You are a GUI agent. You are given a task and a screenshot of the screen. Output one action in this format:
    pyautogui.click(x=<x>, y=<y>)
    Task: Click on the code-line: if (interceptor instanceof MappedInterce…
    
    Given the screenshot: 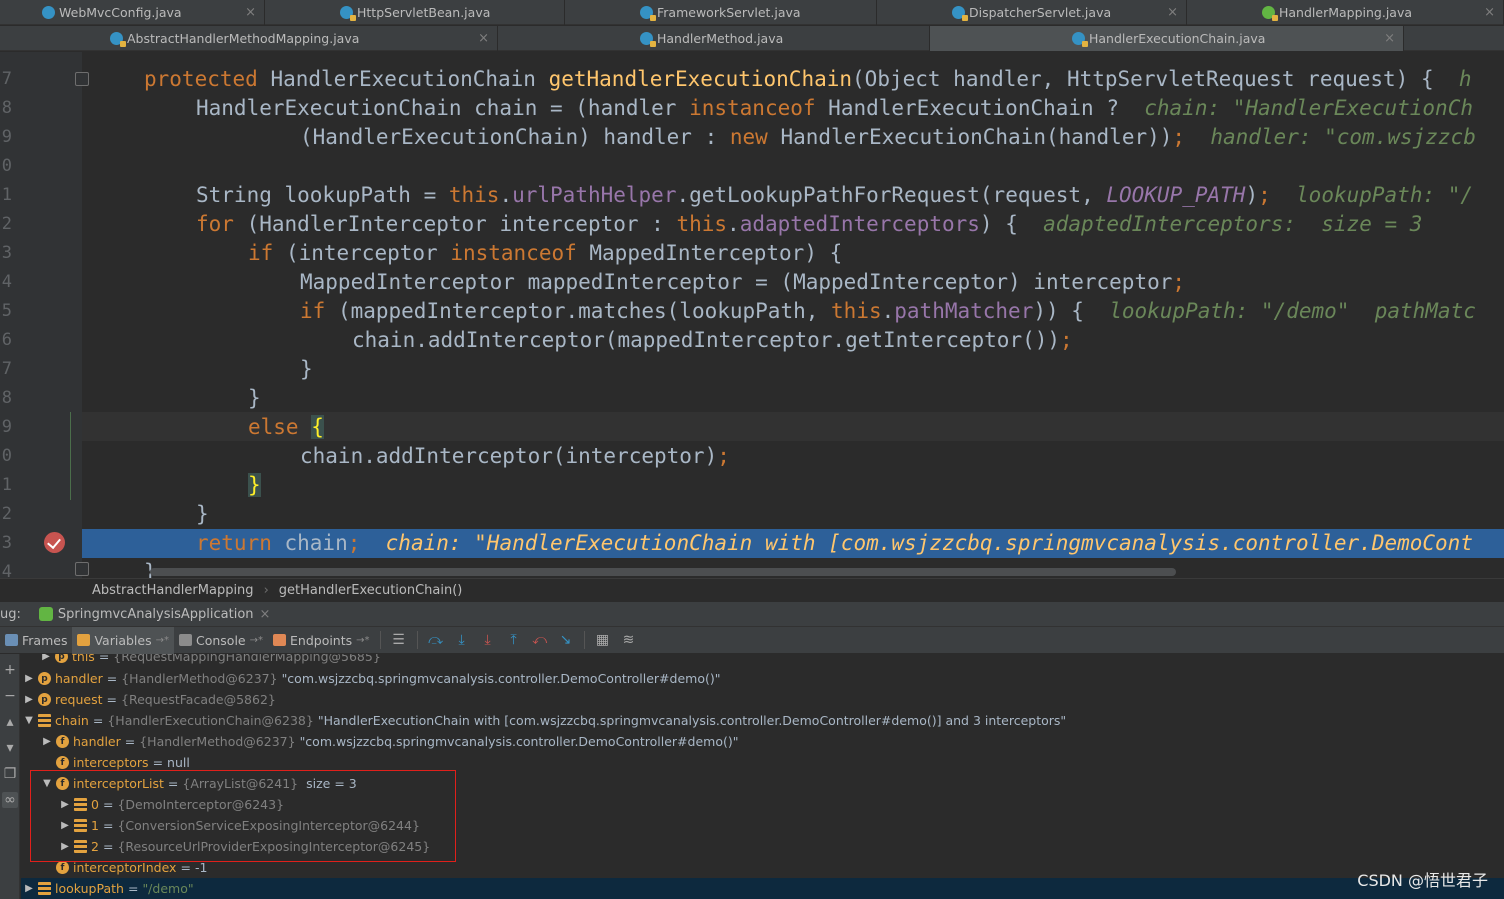 What is the action you would take?
    pyautogui.click(x=545, y=253)
    